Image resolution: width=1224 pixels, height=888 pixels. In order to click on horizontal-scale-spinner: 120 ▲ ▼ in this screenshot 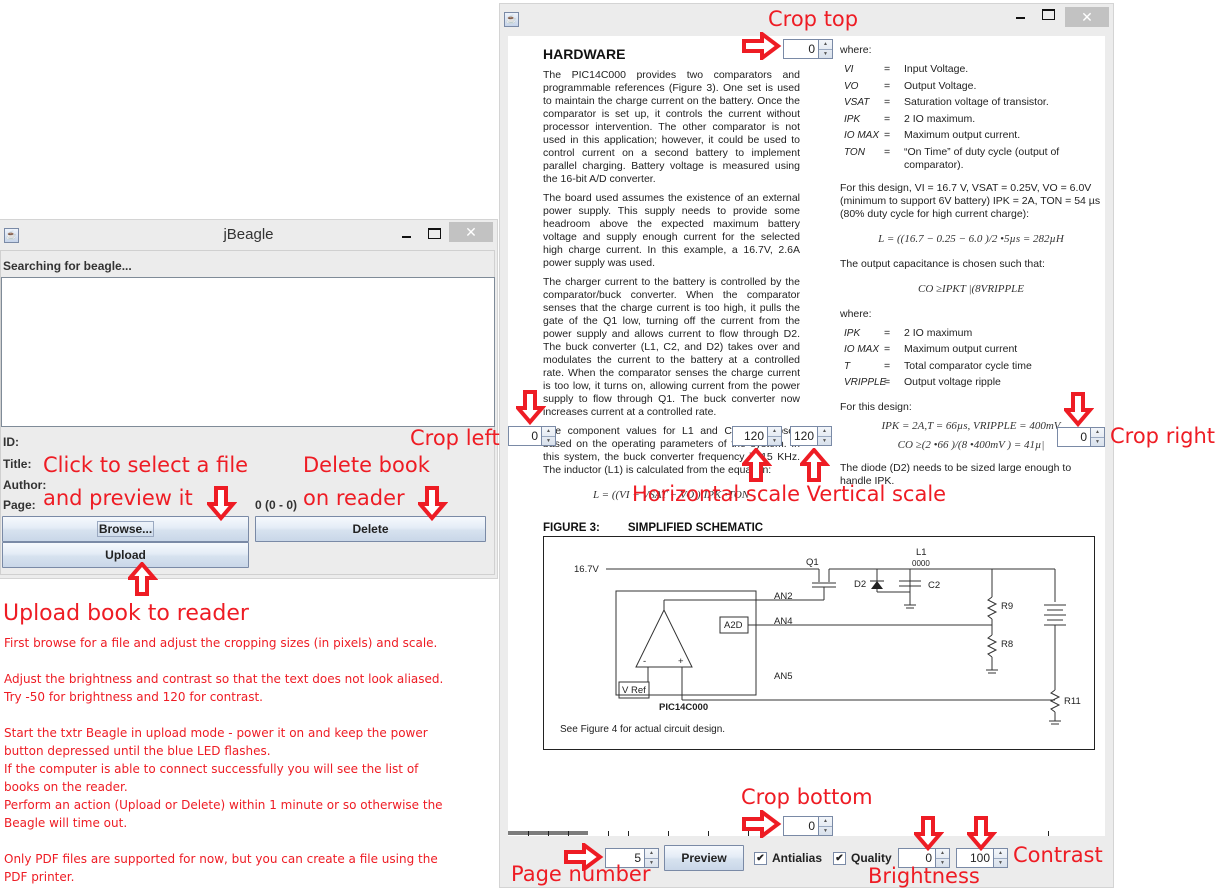, I will do `click(757, 436)`.